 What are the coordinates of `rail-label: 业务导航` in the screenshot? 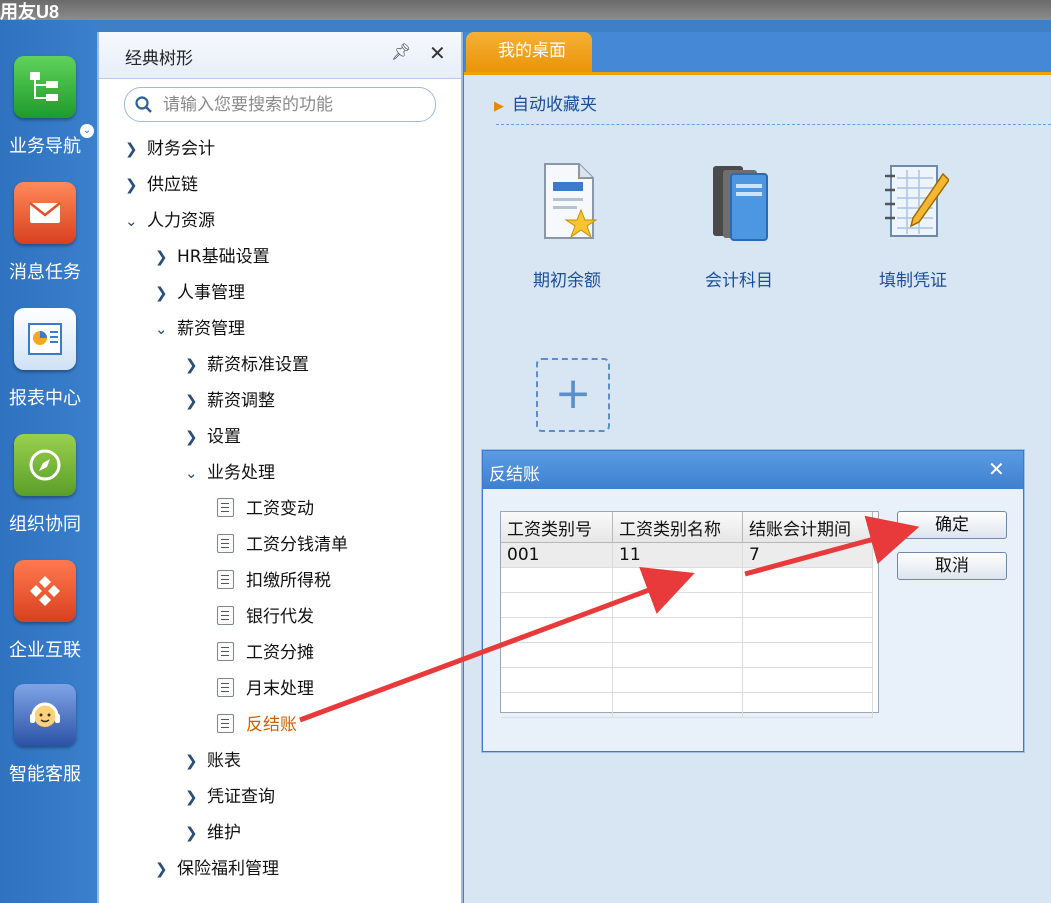 It's located at (45, 146).